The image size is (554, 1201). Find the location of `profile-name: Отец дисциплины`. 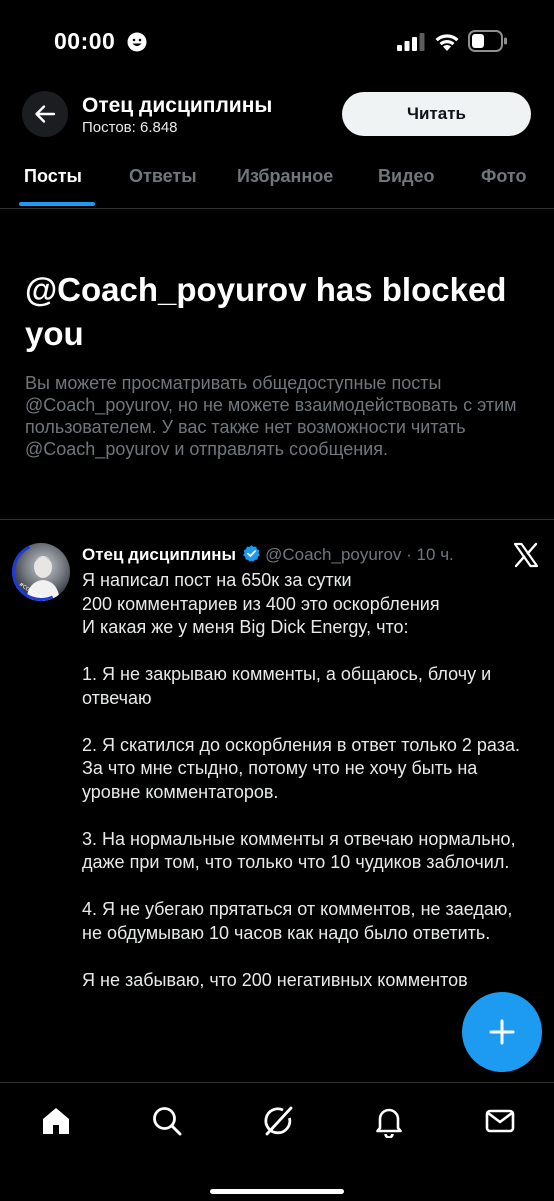

profile-name: Отец дисциплины is located at coordinates (177, 105).